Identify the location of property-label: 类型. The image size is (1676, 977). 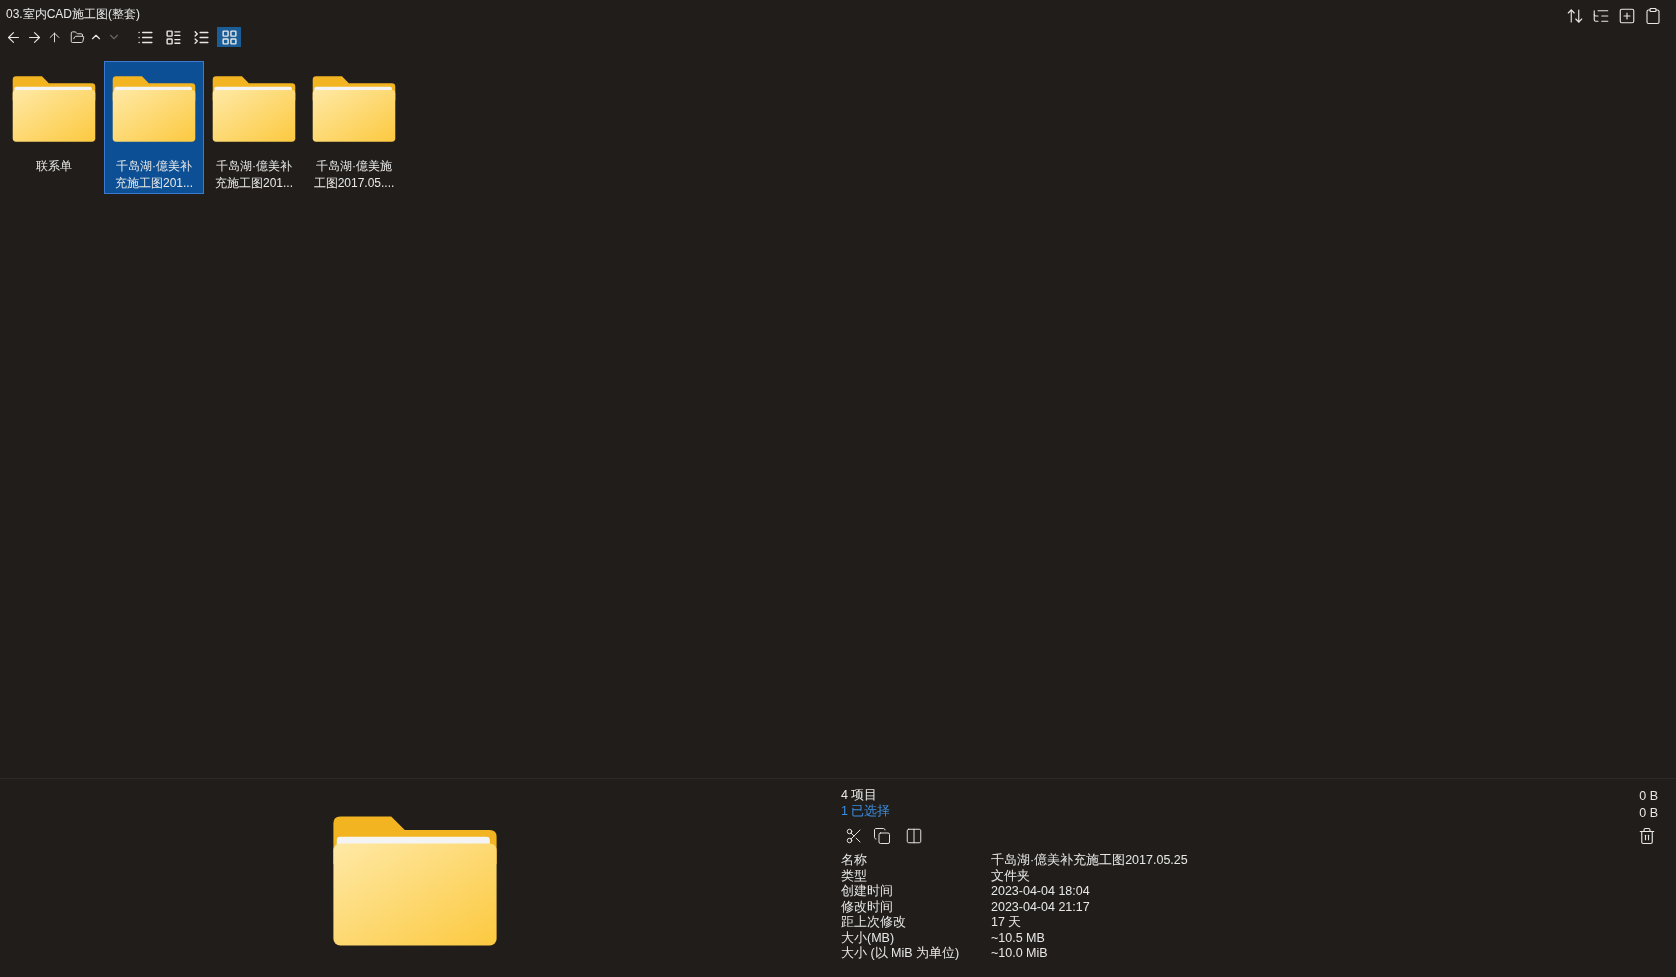
(854, 876).